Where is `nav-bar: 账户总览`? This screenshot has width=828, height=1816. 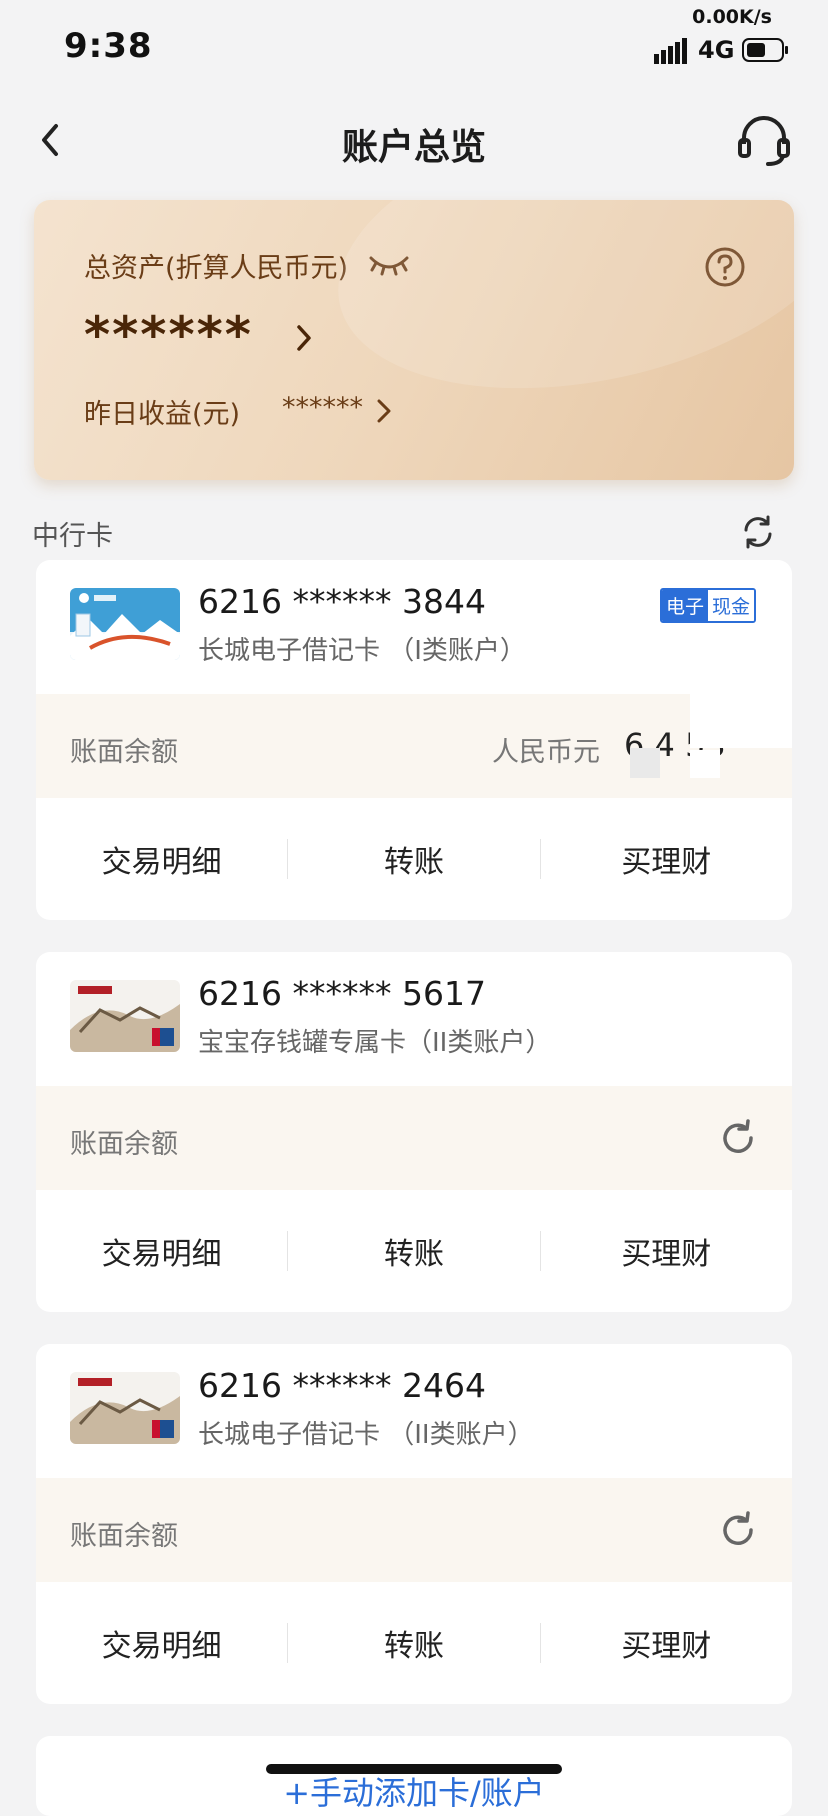 nav-bar: 账户总览 is located at coordinates (414, 140).